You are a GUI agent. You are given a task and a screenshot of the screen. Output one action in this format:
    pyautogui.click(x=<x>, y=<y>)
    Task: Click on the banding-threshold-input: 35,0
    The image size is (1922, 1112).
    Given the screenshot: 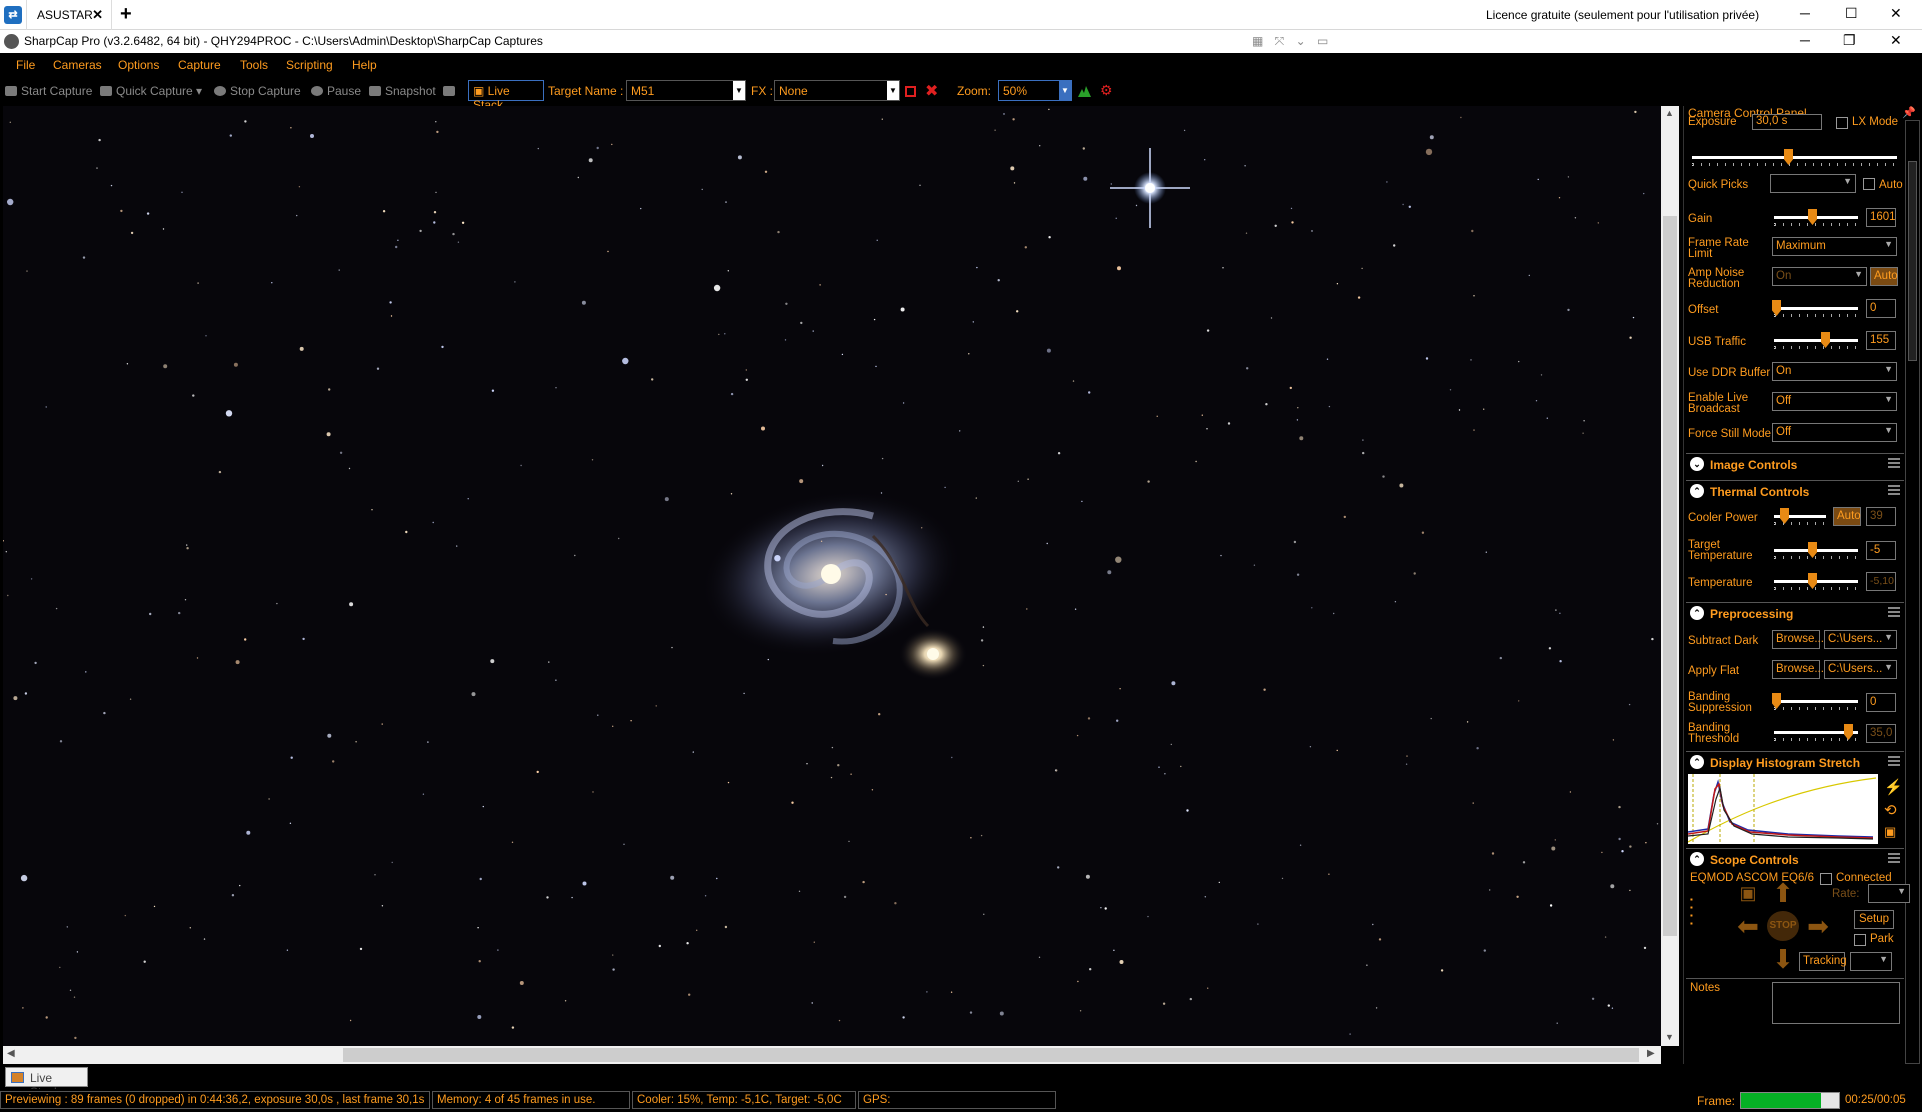 What is the action you would take?
    pyautogui.click(x=1881, y=733)
    